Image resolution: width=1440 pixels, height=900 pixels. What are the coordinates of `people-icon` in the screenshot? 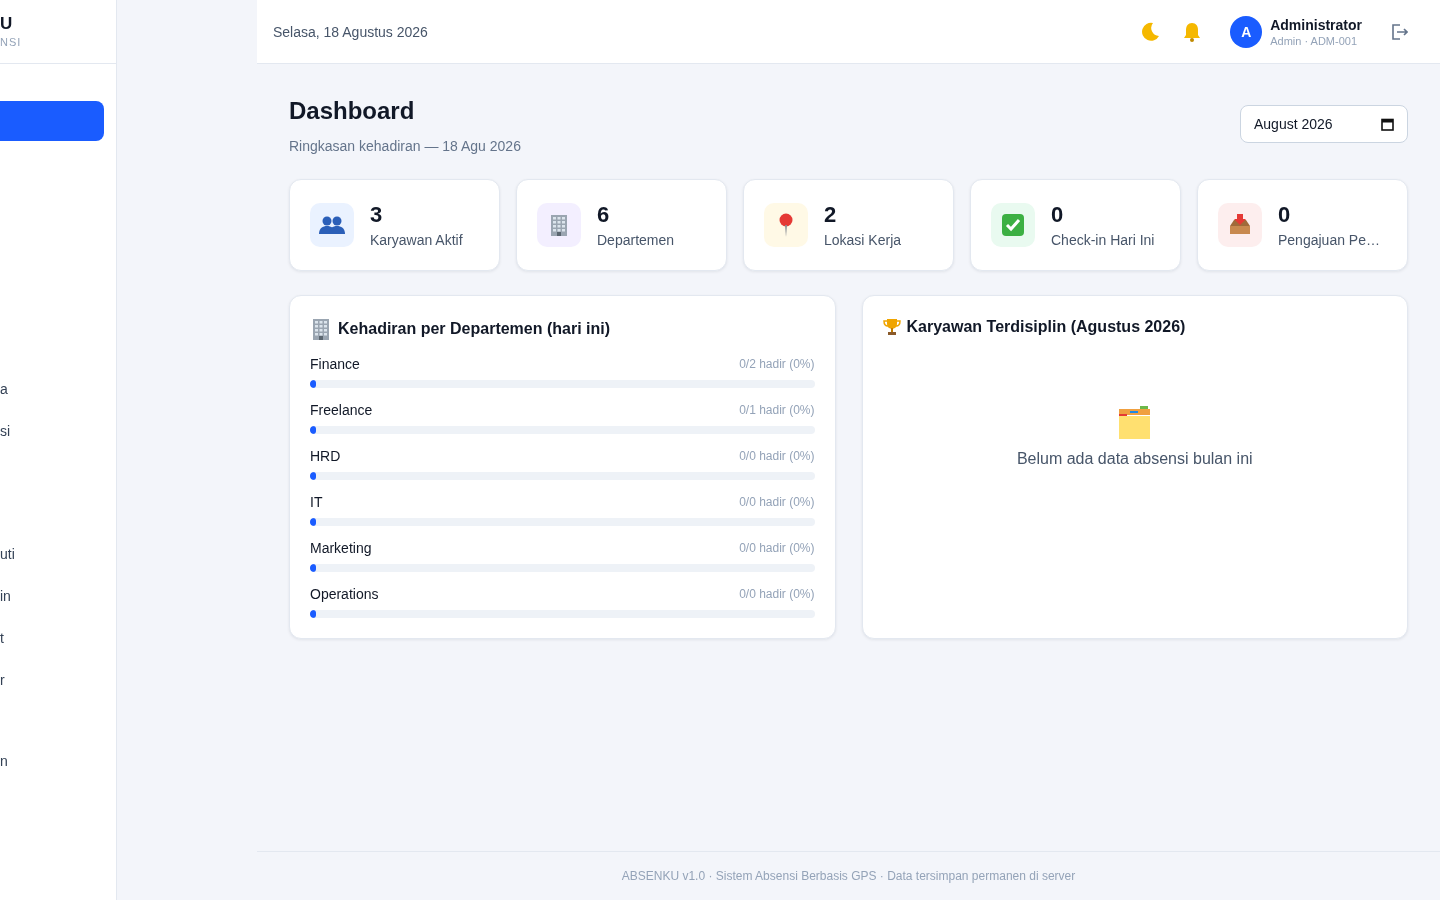 It's located at (332, 225).